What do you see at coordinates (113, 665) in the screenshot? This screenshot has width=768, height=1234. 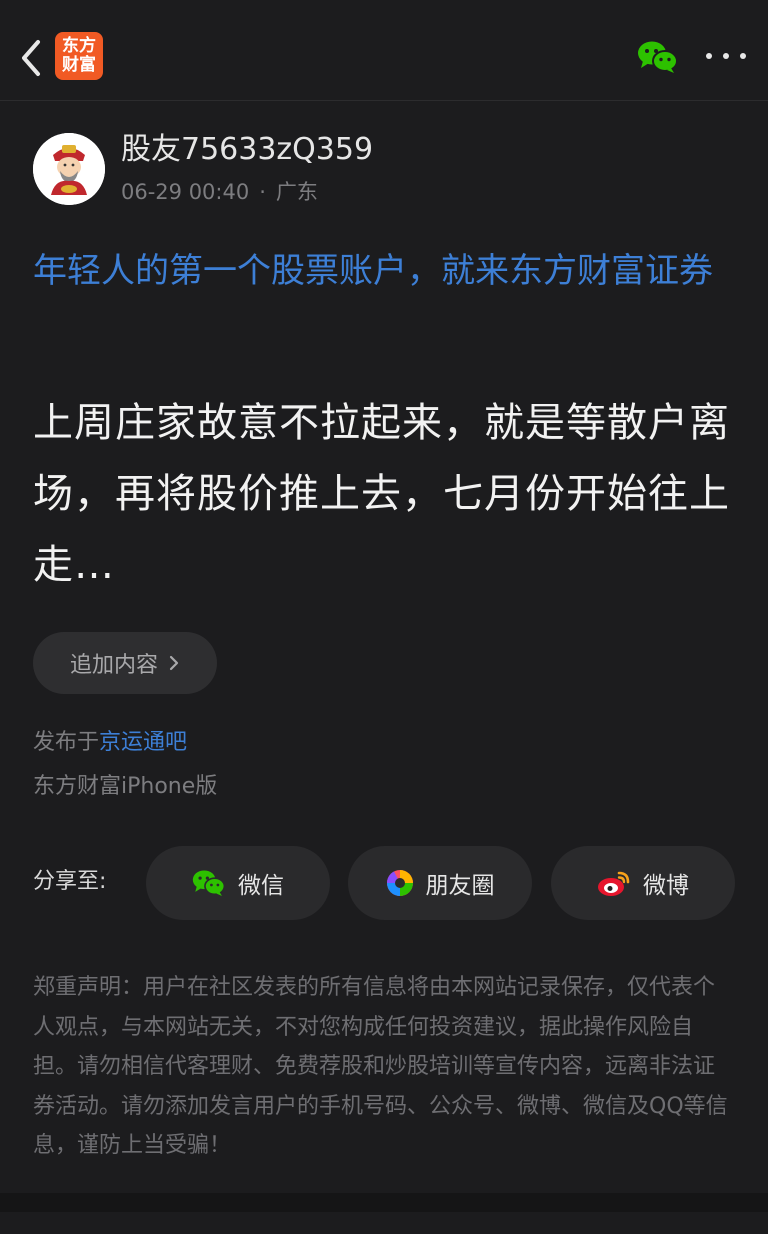 I see `append-content-label: 追加内容` at bounding box center [113, 665].